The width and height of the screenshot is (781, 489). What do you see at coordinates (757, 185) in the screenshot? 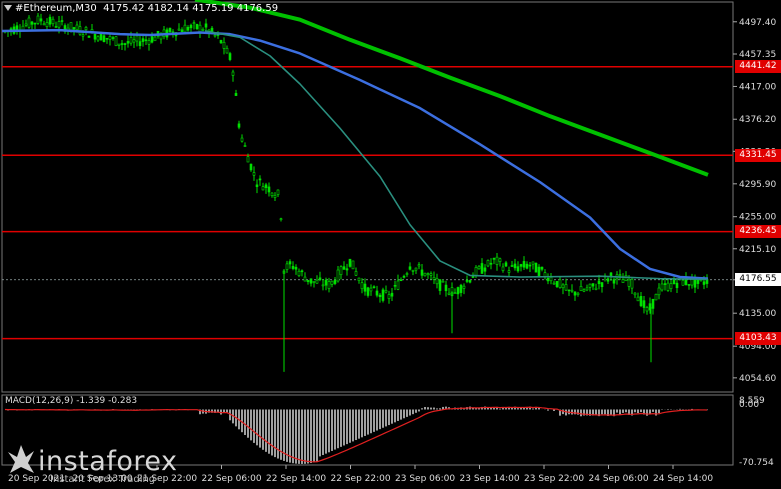
I see `price-tick-label: 4295.90` at bounding box center [757, 185].